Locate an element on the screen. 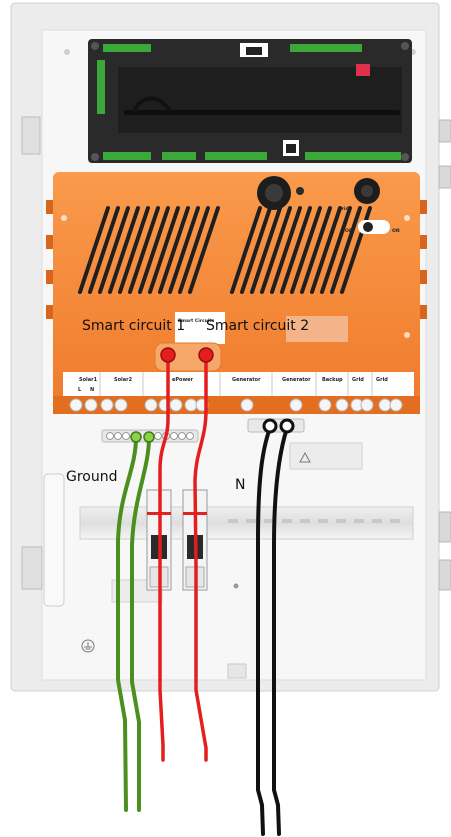 The width and height of the screenshot is (451, 837). smart-circuit-1-terminal is located at coordinates (168, 355).